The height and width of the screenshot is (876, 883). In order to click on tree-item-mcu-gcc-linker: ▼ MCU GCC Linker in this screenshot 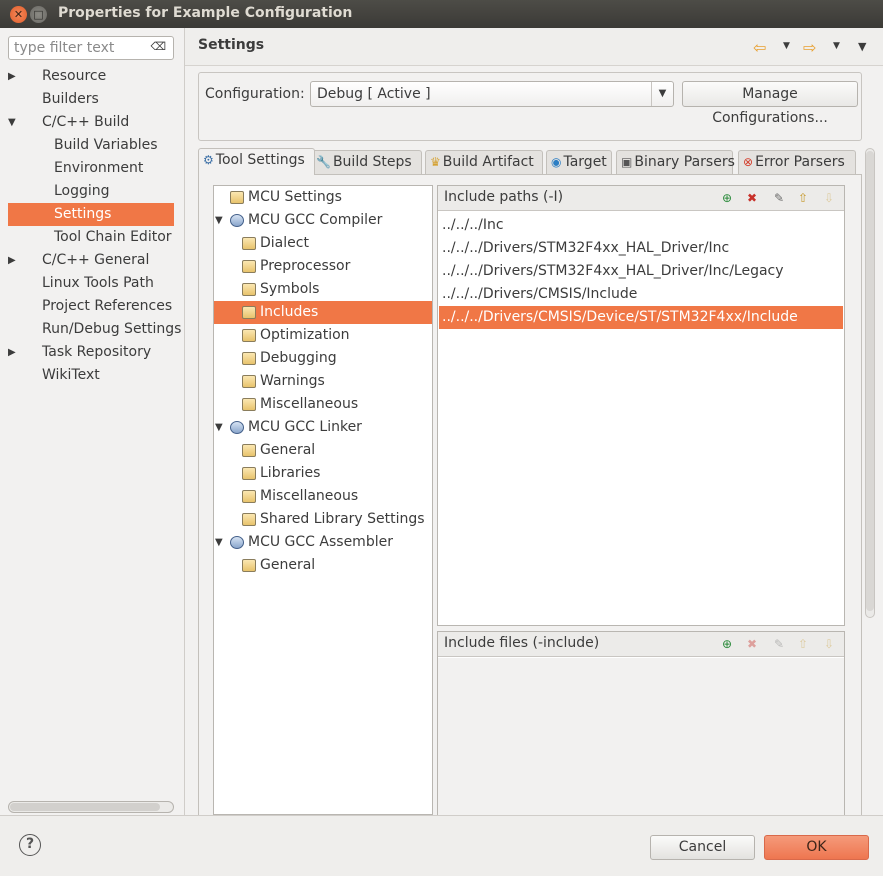, I will do `click(323, 427)`.